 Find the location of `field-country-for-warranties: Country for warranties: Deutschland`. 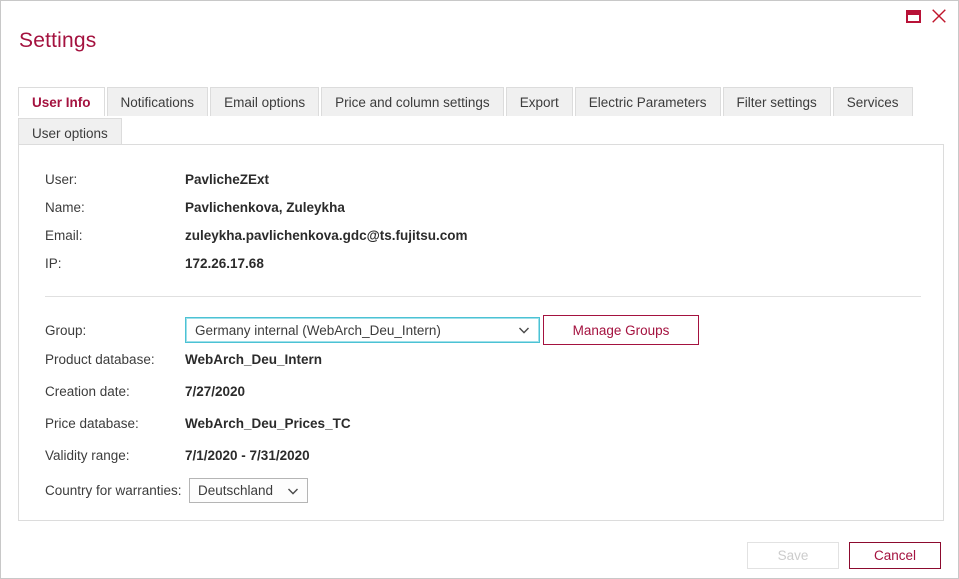

field-country-for-warranties: Country for warranties: Deutschland is located at coordinates (176, 490).